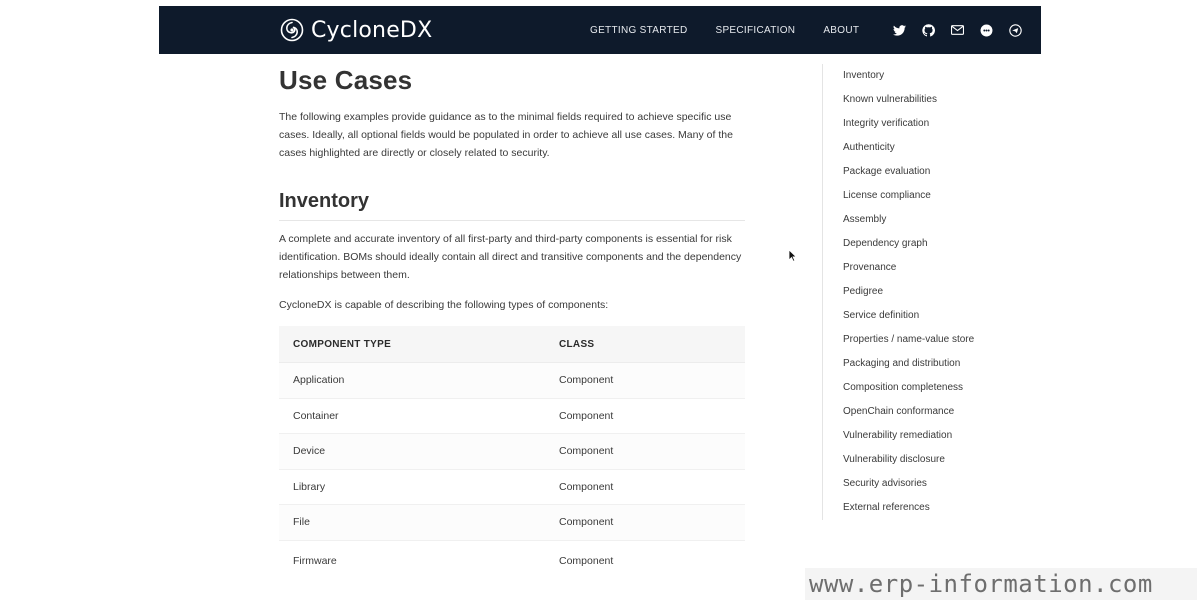  Describe the element at coordinates (512, 452) in the screenshot. I see `table-row: Device Component` at that location.